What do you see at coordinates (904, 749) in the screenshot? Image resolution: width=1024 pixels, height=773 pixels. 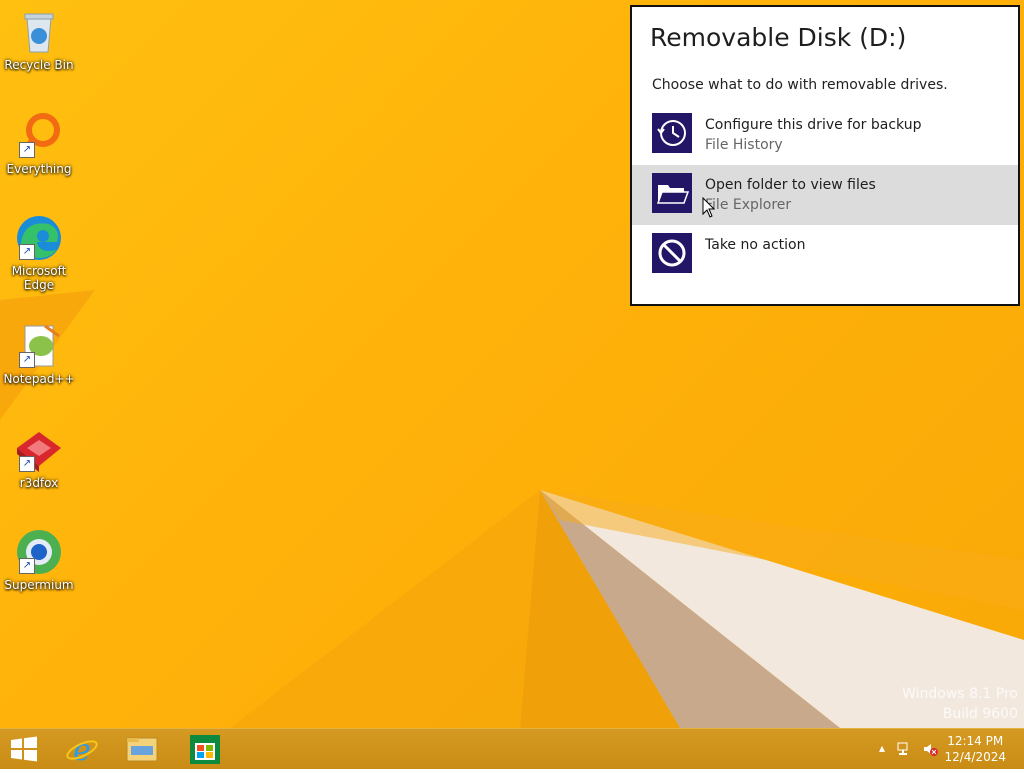 I see `network-icon` at bounding box center [904, 749].